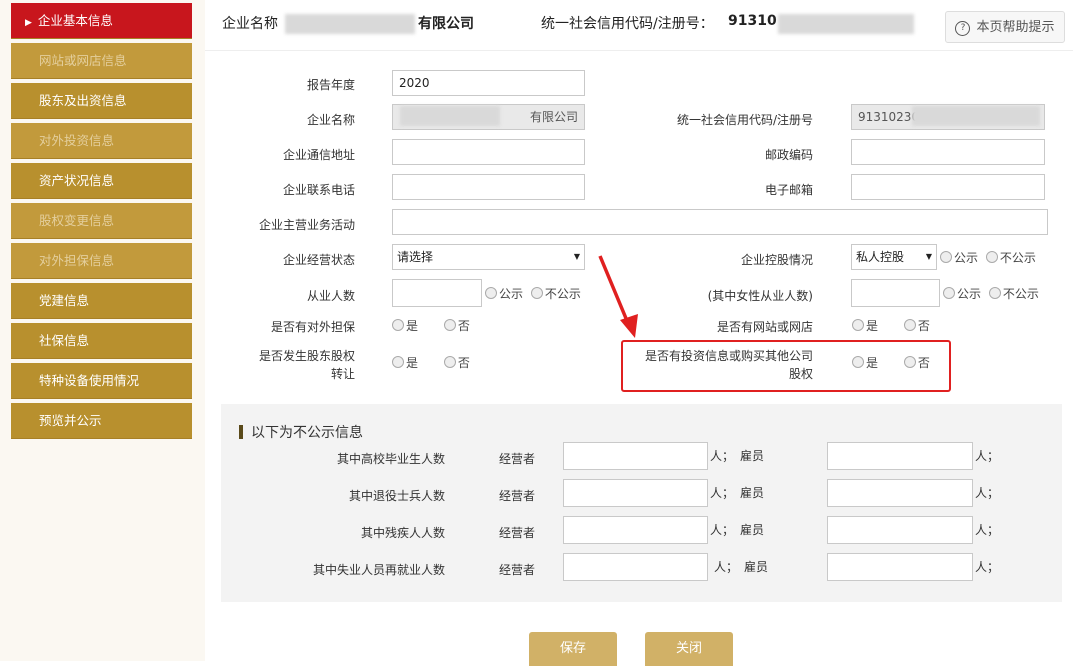  I want to click on holding-public-radios: 公示 不公示, so click(990, 257).